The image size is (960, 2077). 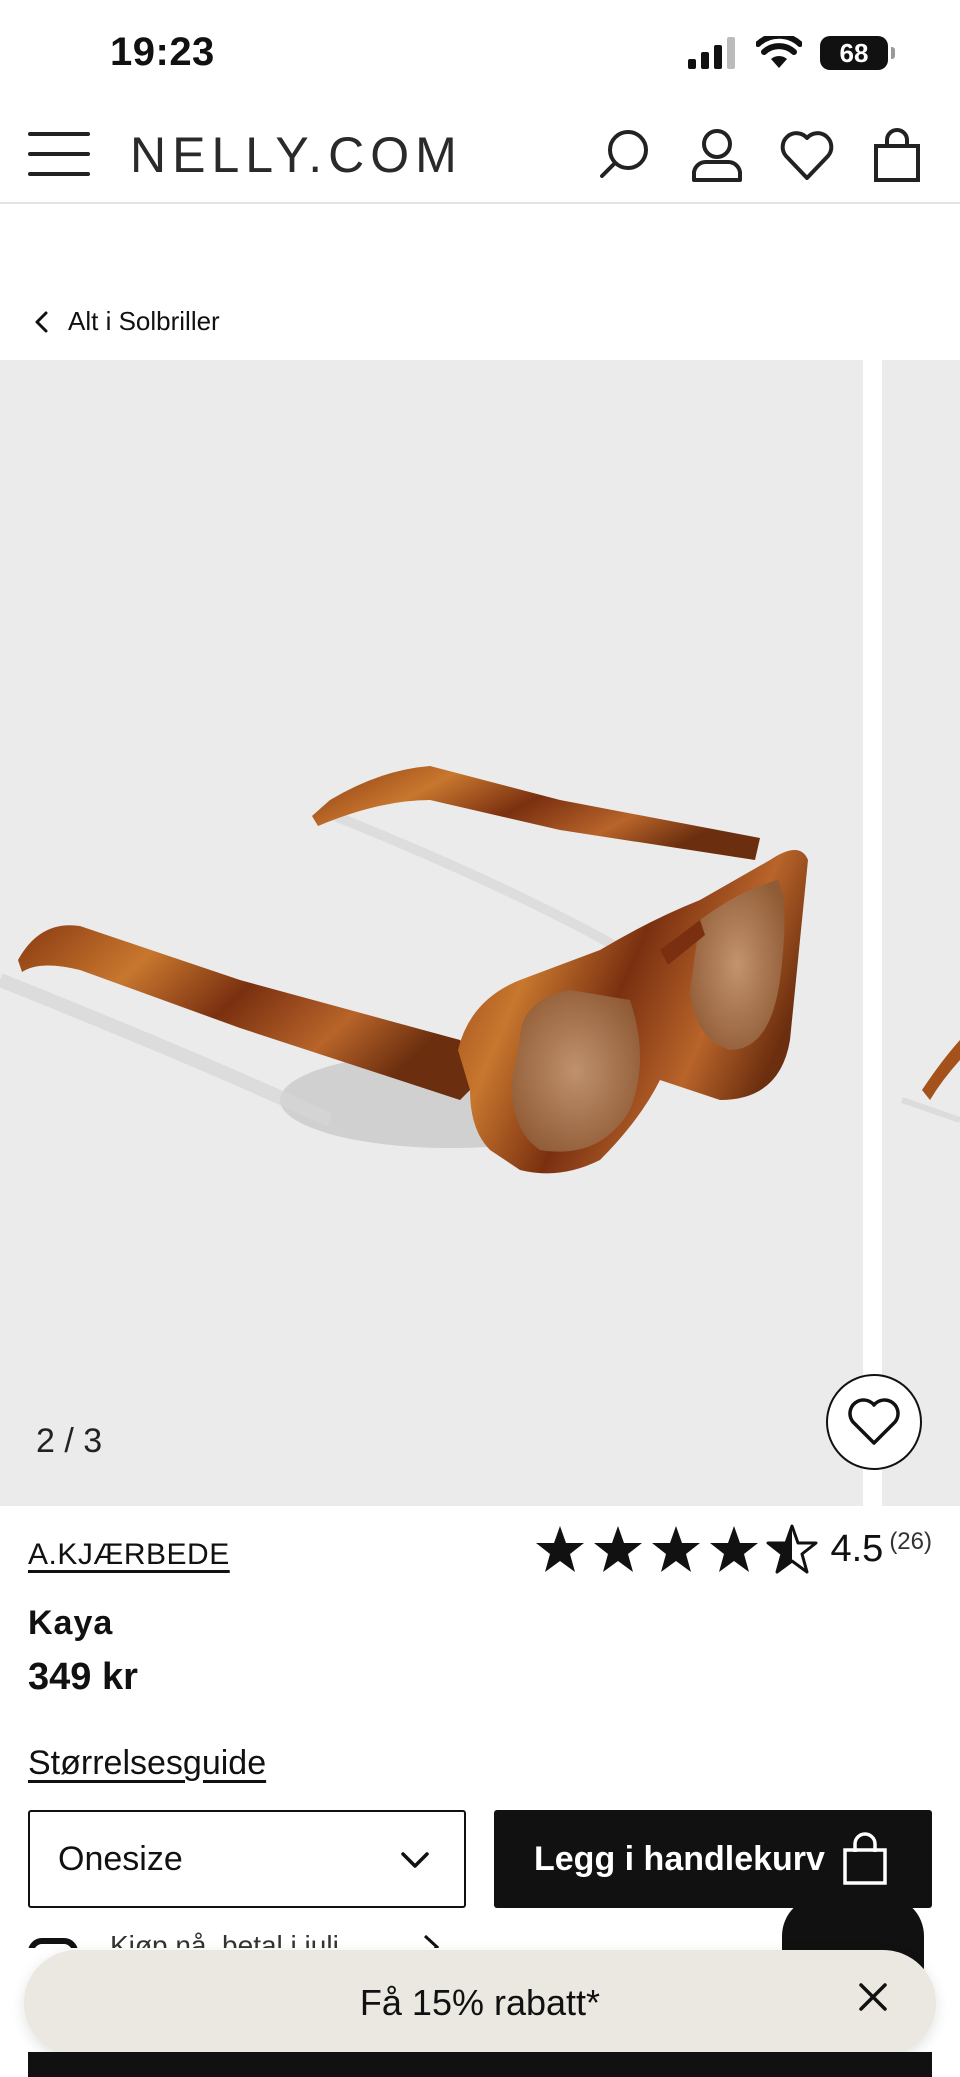 I want to click on chevron-right-icon, so click(x=431, y=1941).